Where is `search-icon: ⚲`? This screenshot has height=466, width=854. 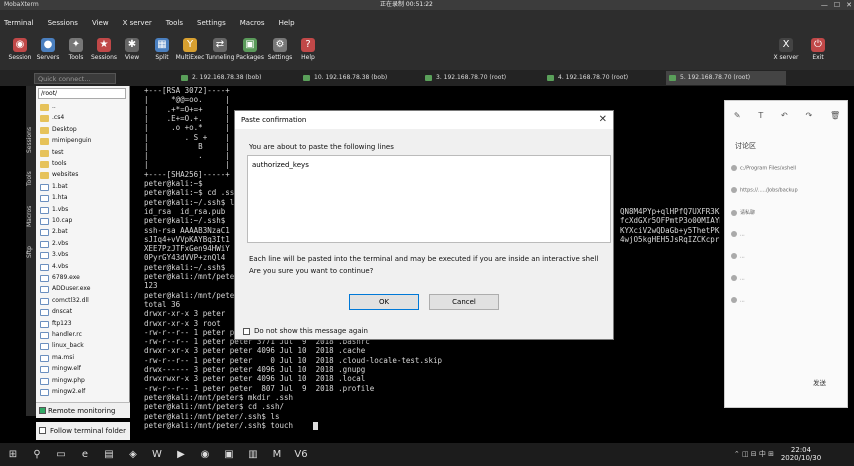 search-icon: ⚲ is located at coordinates (37, 454).